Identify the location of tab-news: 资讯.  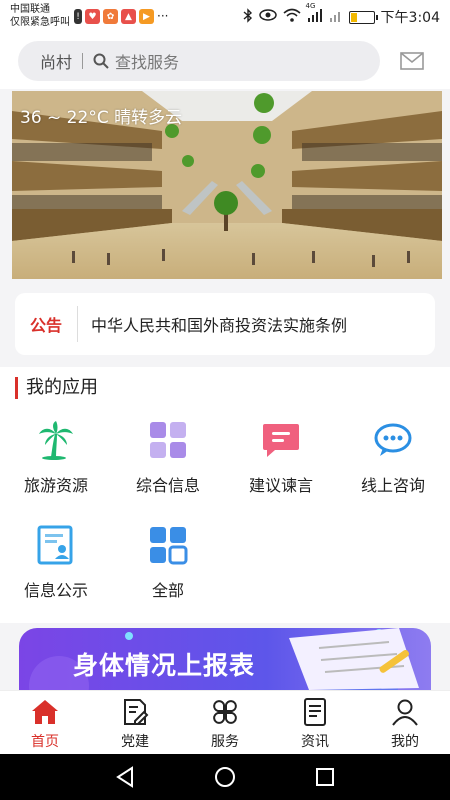
(315, 722).